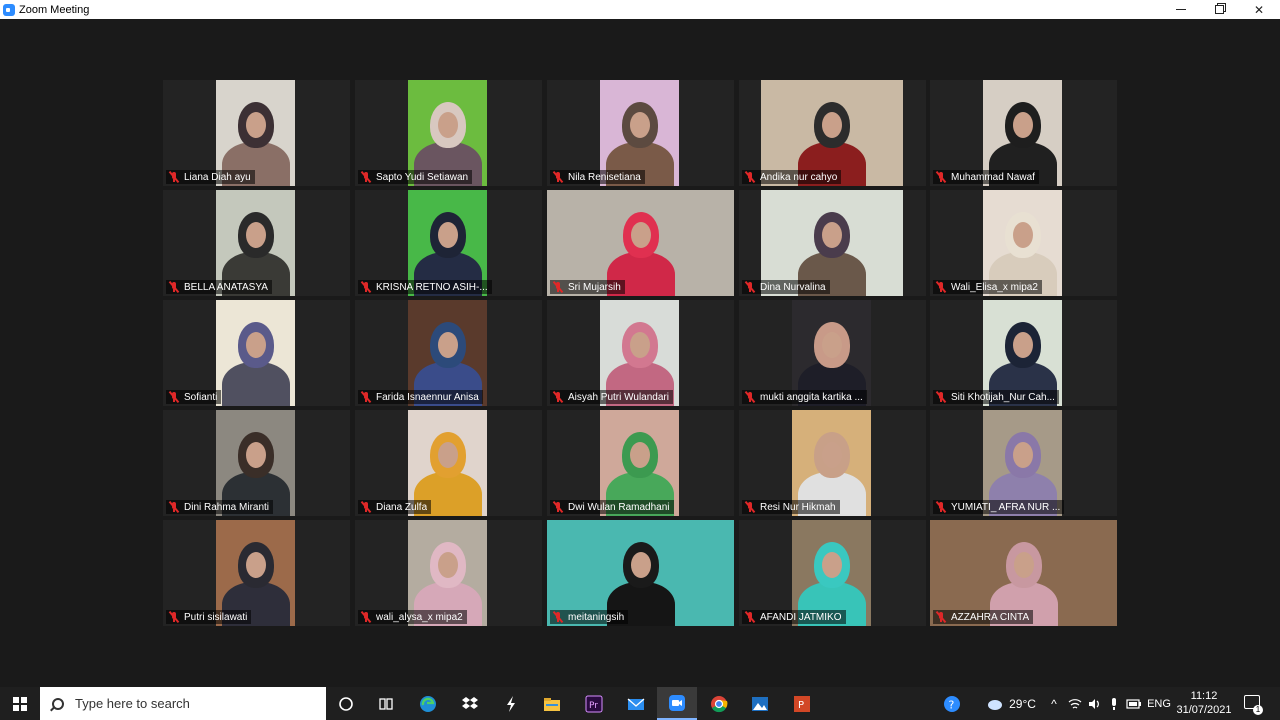 The image size is (1280, 720). I want to click on taskbar-search, so click(183, 703).